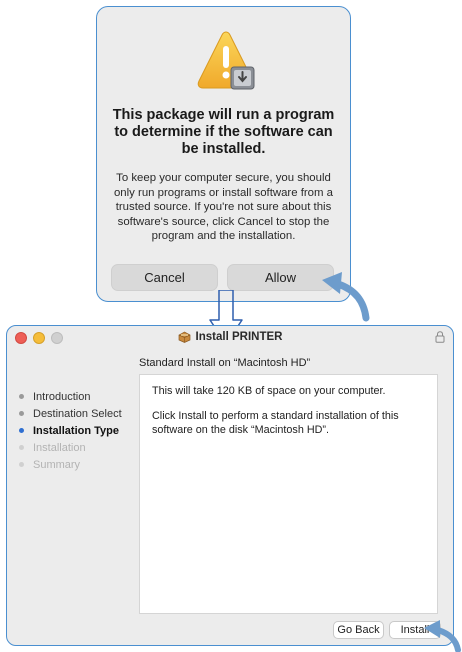 The height and width of the screenshot is (652, 462). Describe the element at coordinates (184, 337) in the screenshot. I see `package-icon` at that location.